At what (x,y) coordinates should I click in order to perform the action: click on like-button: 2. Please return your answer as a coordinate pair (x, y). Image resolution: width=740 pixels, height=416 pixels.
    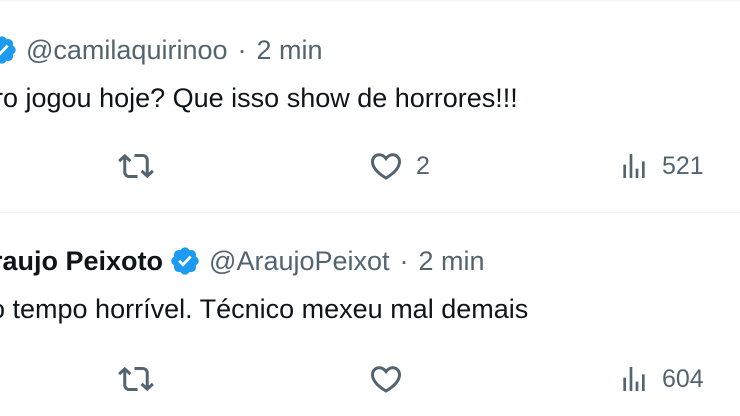
    Looking at the image, I should click on (399, 166).